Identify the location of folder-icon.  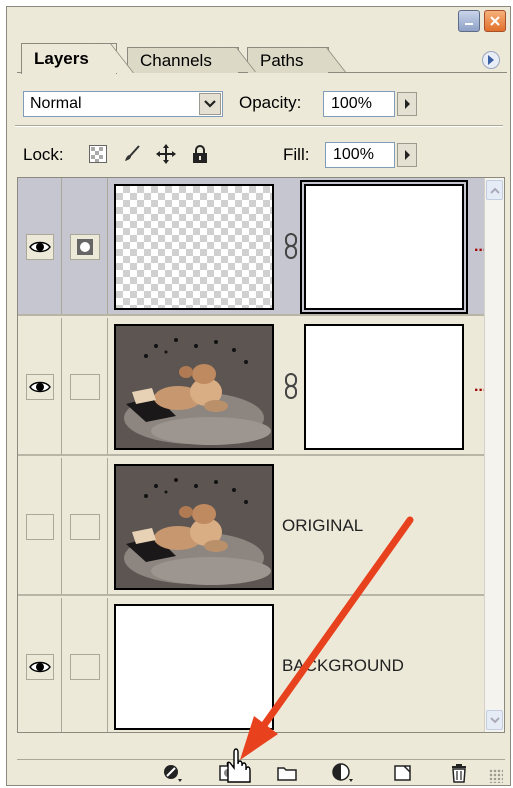
(287, 774).